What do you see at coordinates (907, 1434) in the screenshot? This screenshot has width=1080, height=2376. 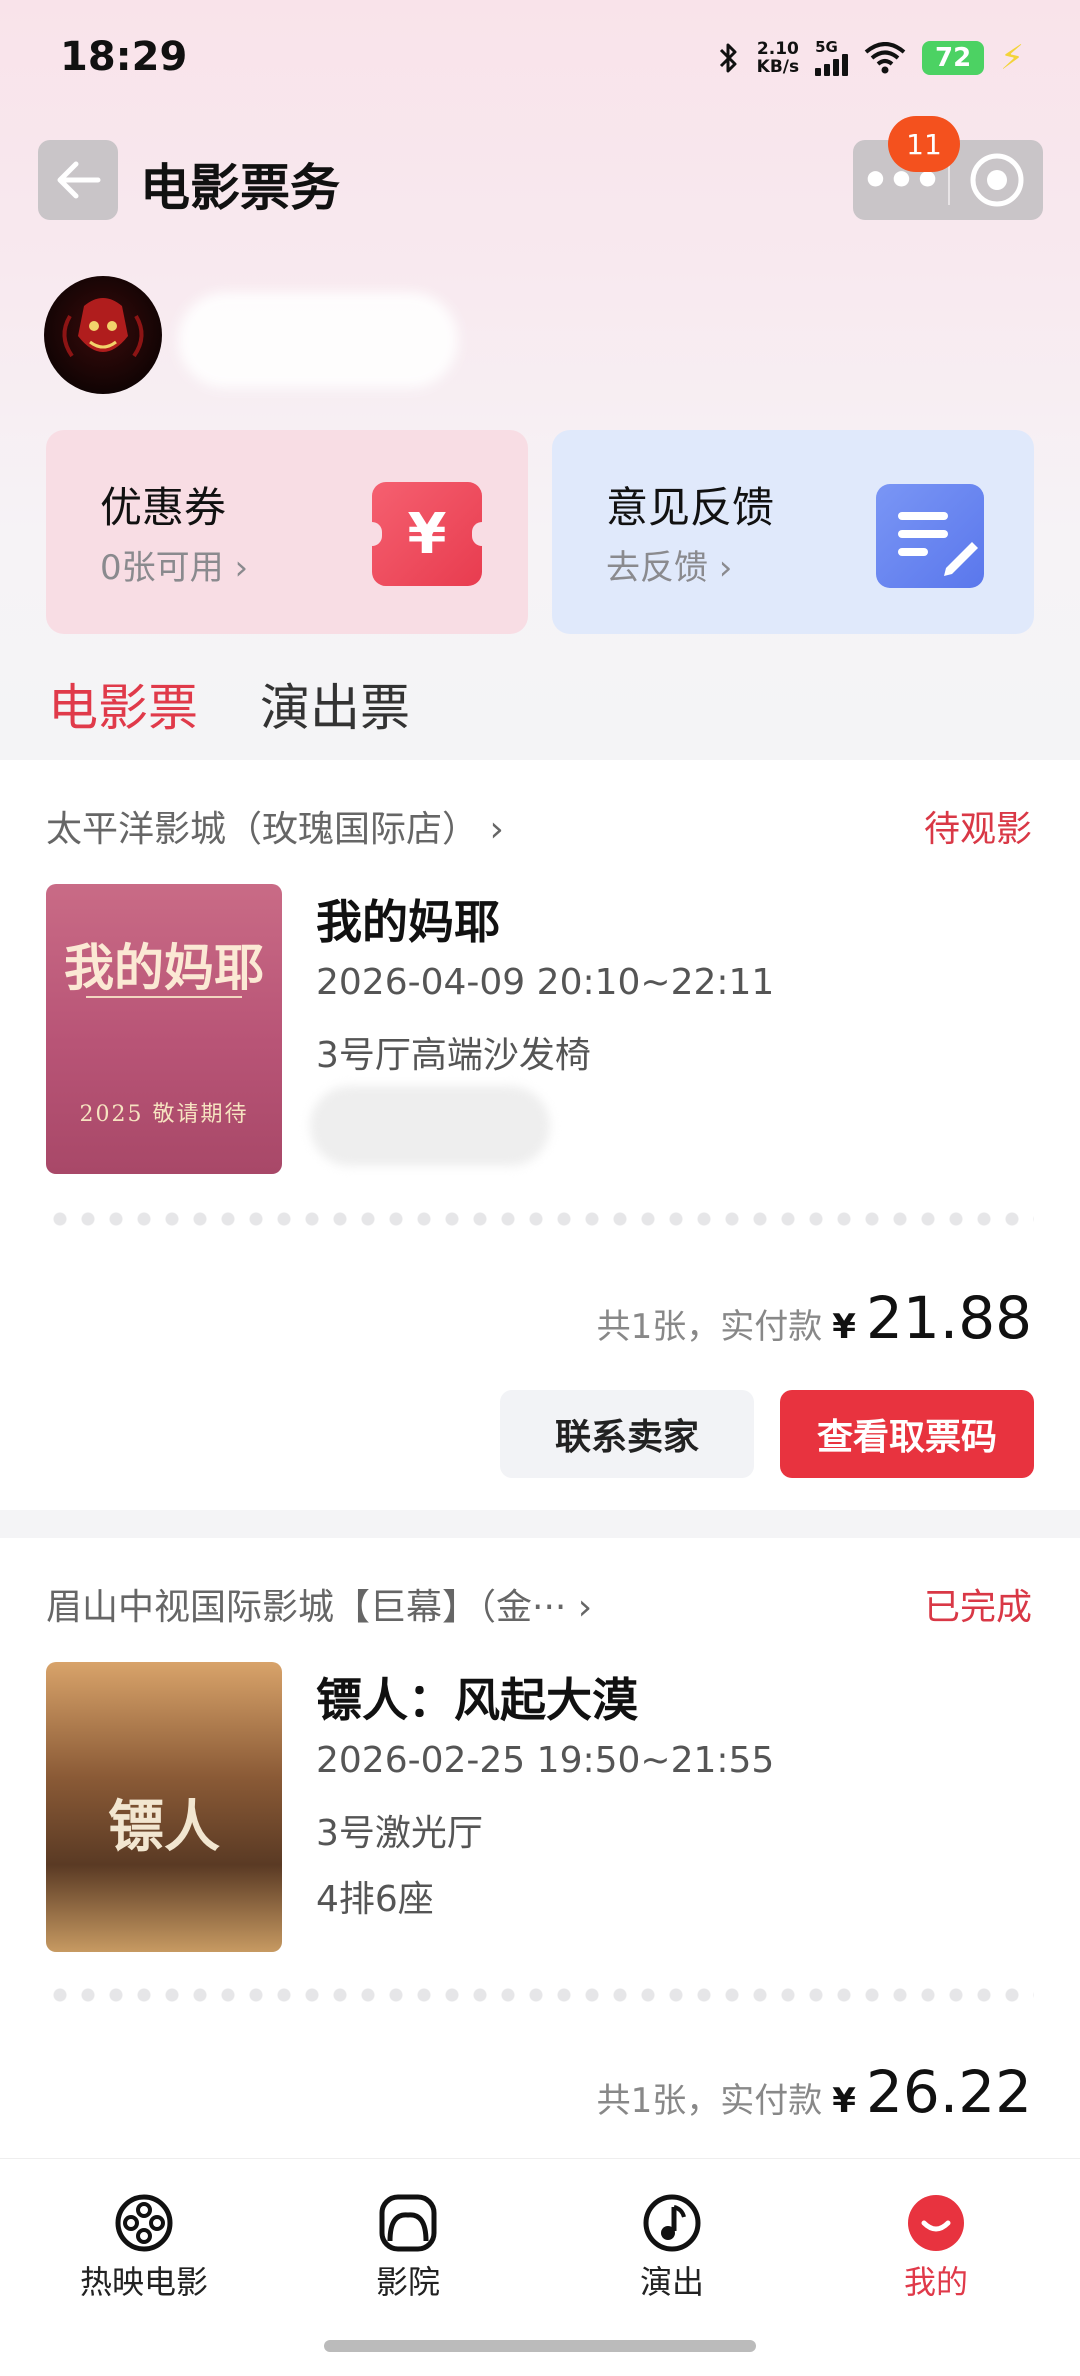 I see `view-ticket-code-button: 查看取票码` at bounding box center [907, 1434].